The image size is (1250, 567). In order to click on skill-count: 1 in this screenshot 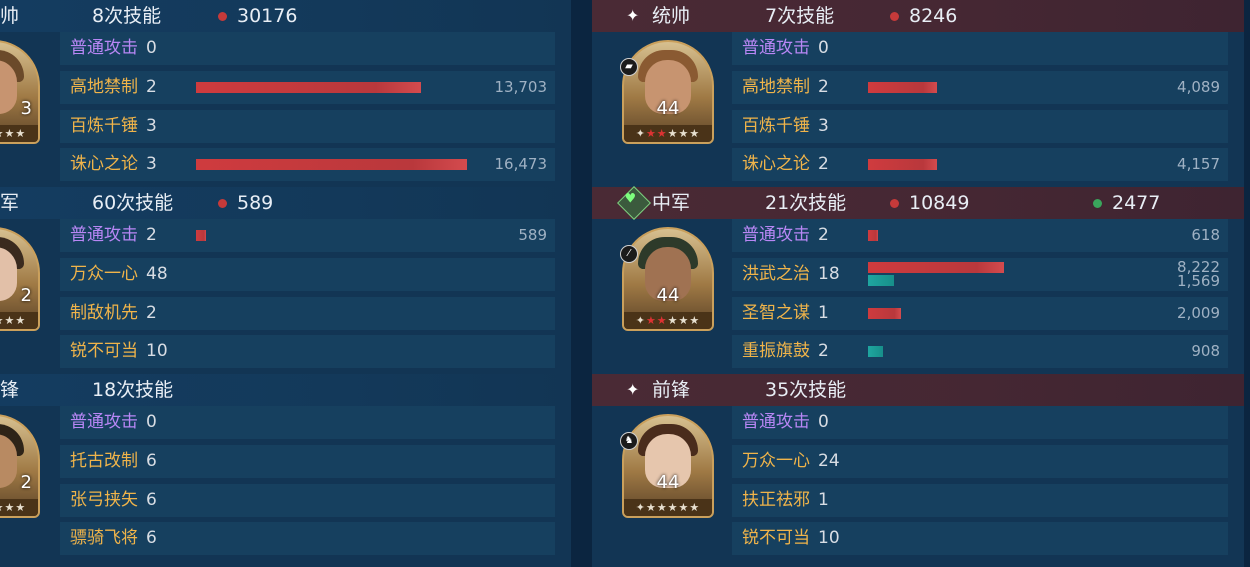, I will do `click(823, 500)`.